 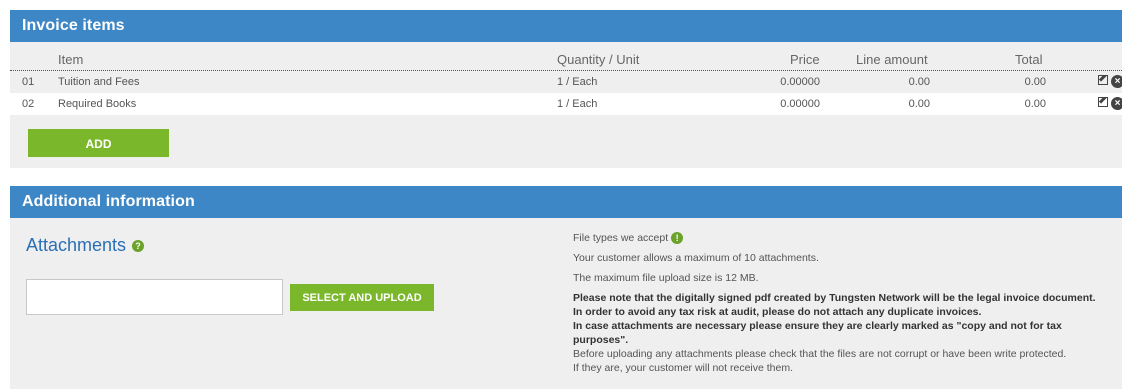 What do you see at coordinates (621, 238) in the screenshot?
I see `file-types-text: File types we accept` at bounding box center [621, 238].